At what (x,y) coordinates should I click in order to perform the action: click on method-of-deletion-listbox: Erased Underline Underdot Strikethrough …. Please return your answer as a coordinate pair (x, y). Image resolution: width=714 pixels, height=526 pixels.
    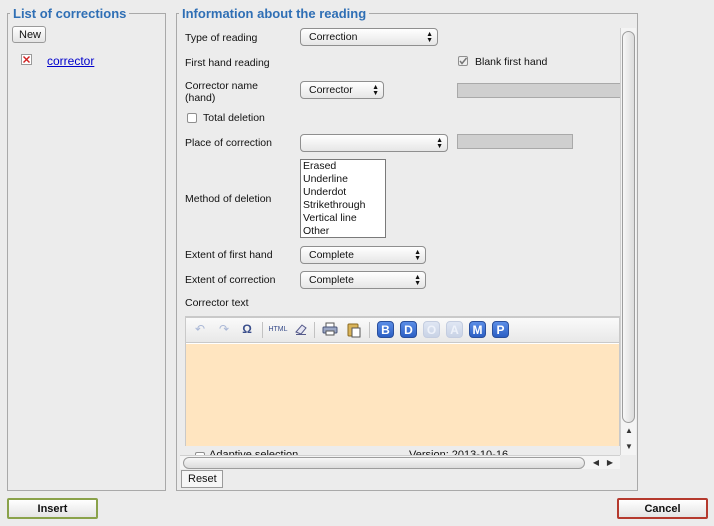
    Looking at the image, I should click on (343, 198).